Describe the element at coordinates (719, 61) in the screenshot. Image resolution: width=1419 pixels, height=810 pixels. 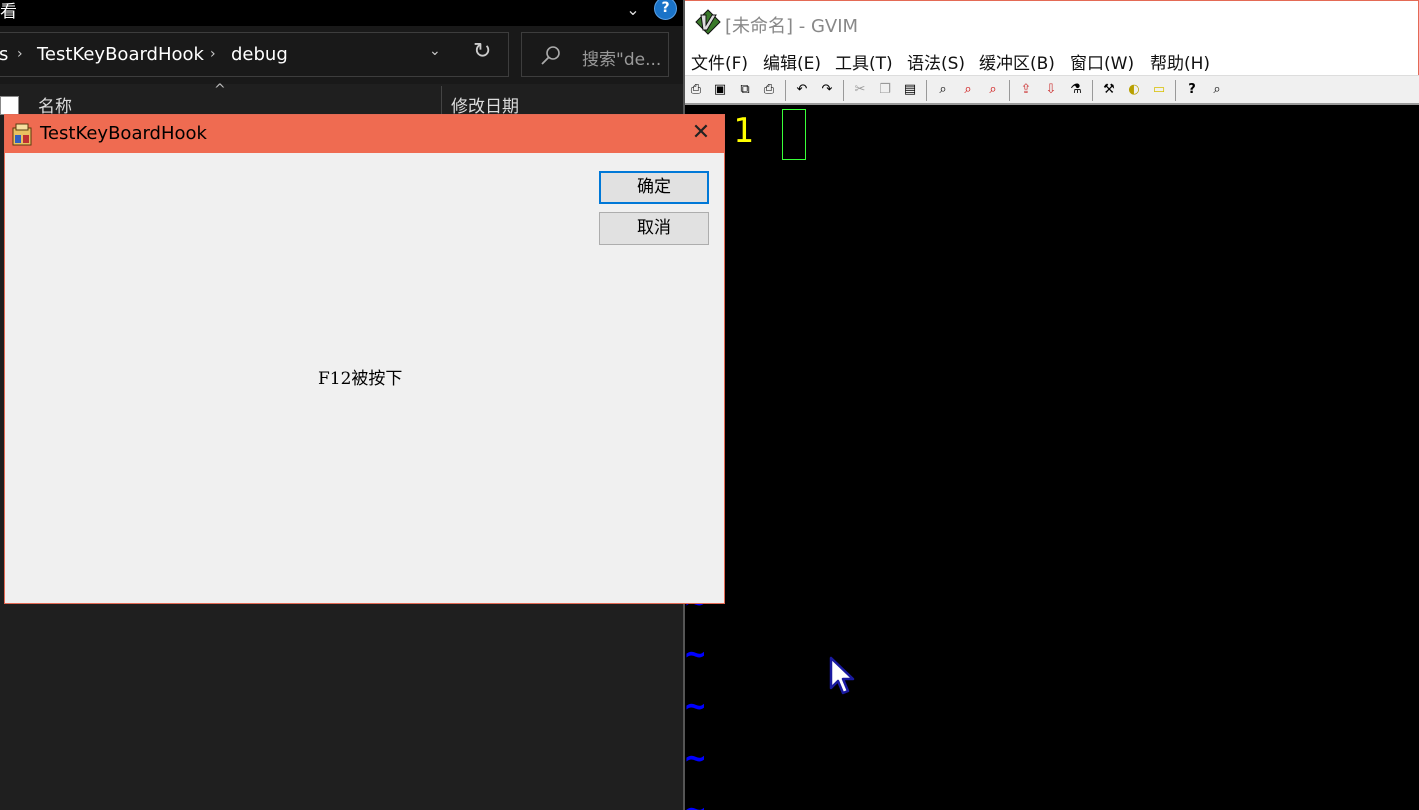
I see `menu-file: 文件(F)` at that location.